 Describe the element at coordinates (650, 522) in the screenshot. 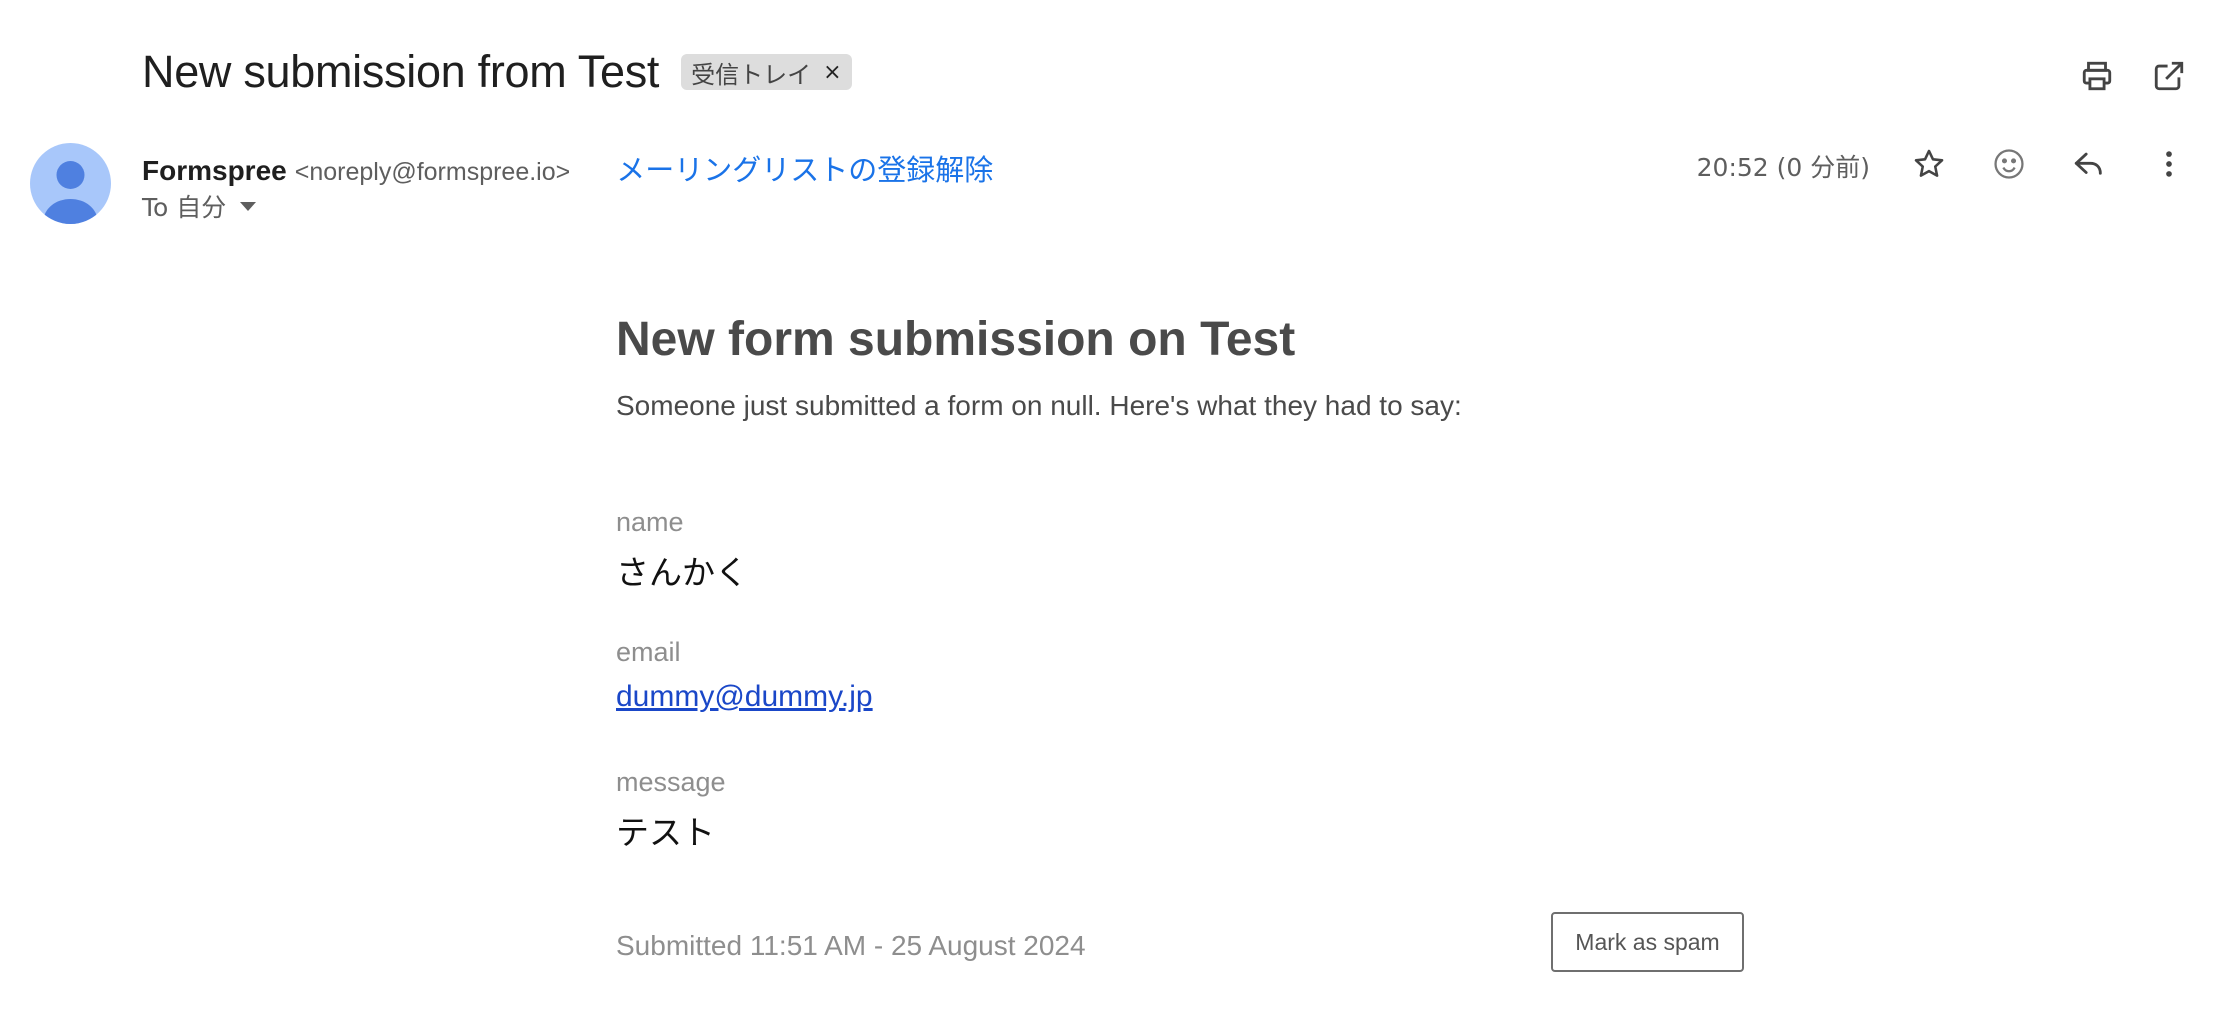

I see `field-label: name` at that location.